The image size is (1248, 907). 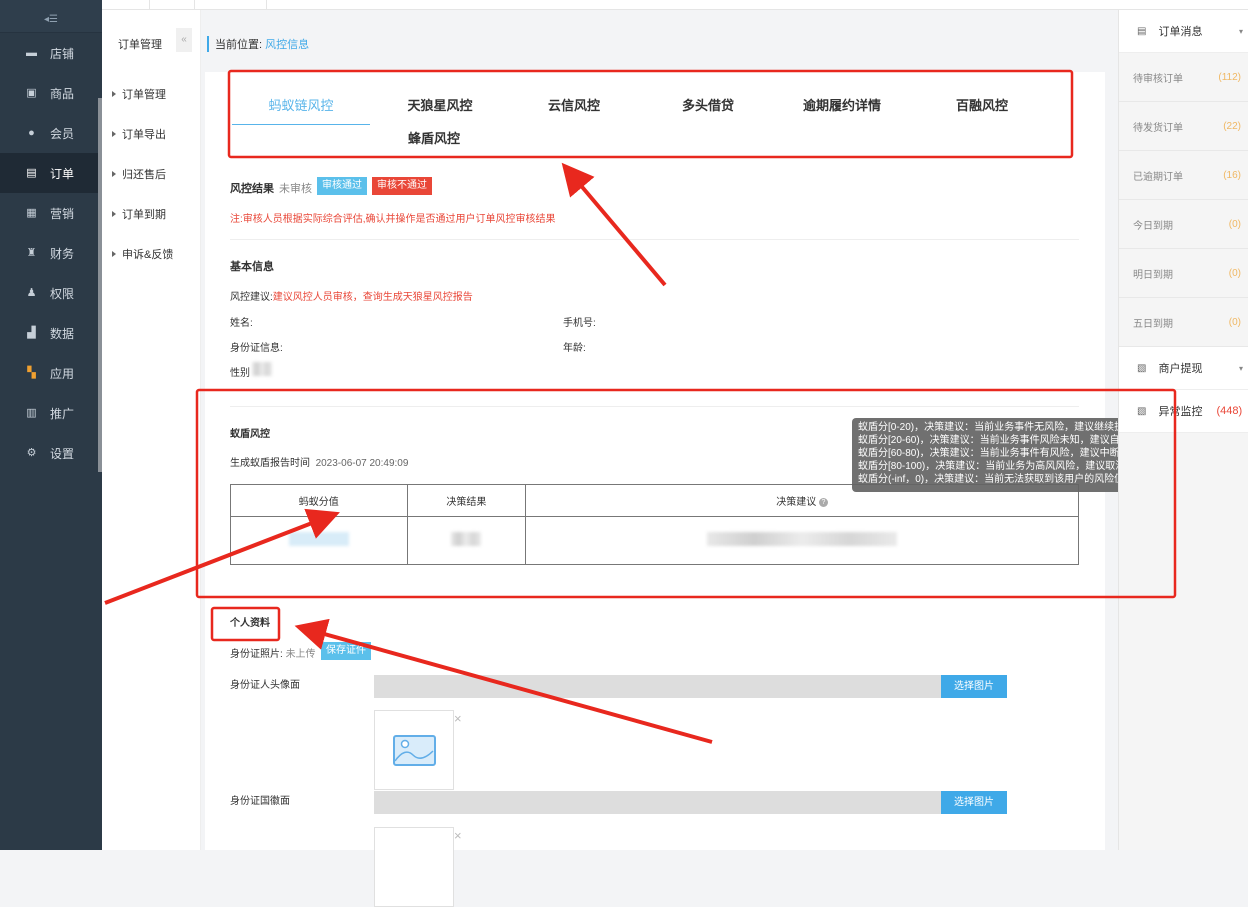 What do you see at coordinates (319, 500) in the screenshot?
I see `table-header: 蚂蚁分值` at bounding box center [319, 500].